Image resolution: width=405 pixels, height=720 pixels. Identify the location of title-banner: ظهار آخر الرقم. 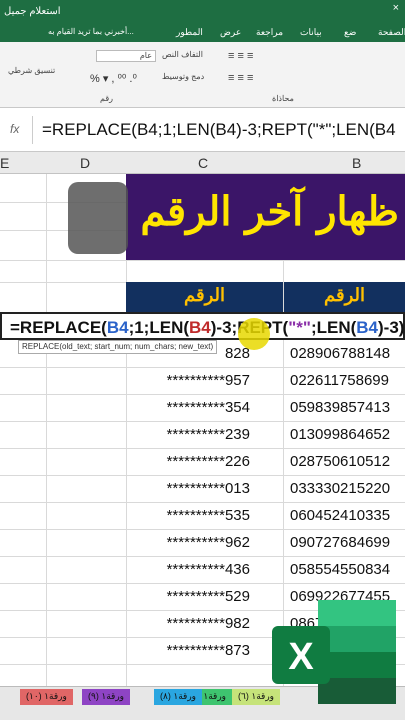
(265, 217).